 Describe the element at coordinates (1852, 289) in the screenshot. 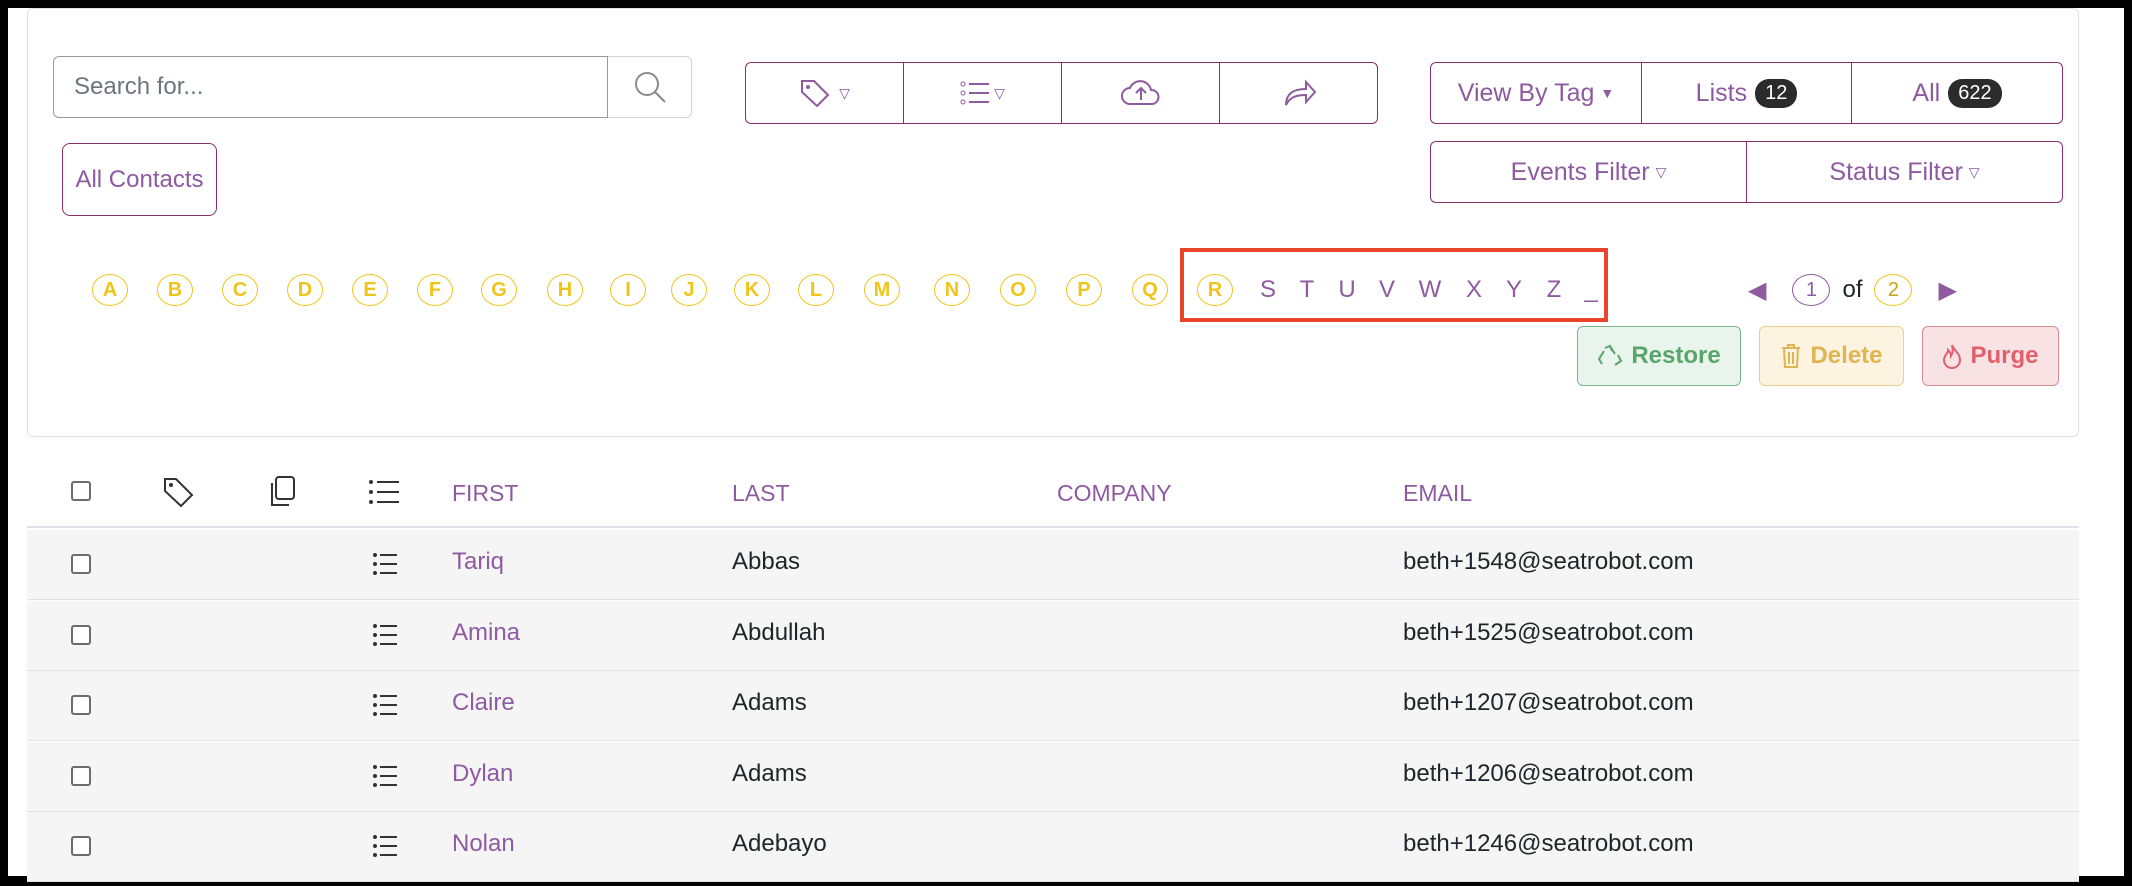

I see `page-of-label: of` at that location.